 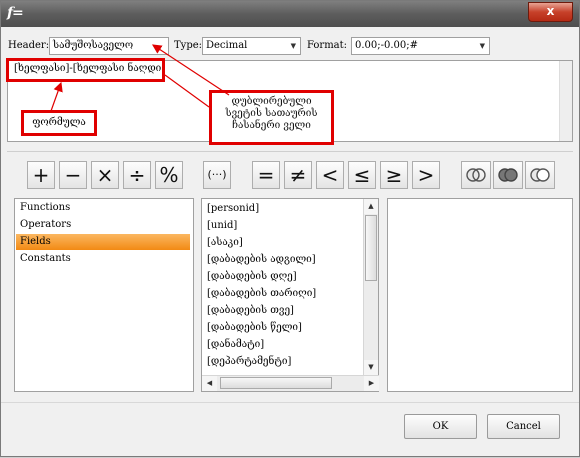 What do you see at coordinates (330, 175) in the screenshot?
I see `less-than-button: <` at bounding box center [330, 175].